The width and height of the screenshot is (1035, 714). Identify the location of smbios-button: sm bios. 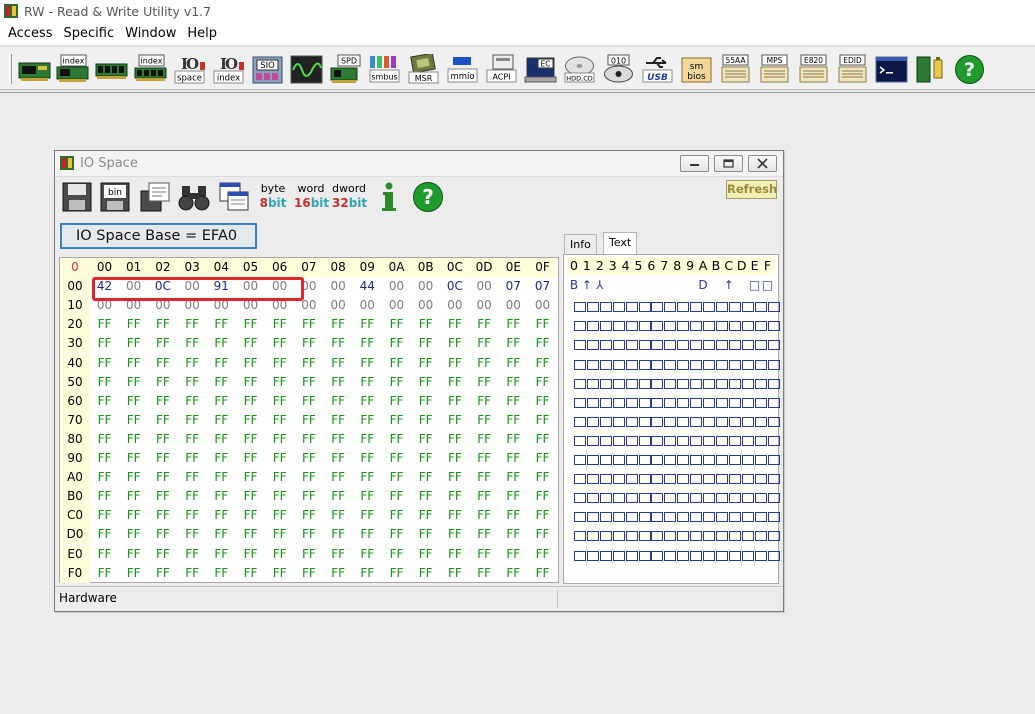
(696, 69).